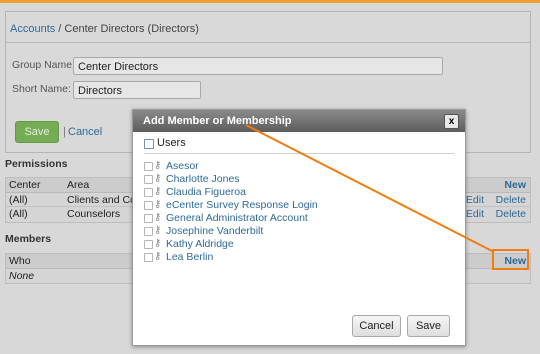 Image resolution: width=540 pixels, height=354 pixels. What do you see at coordinates (137, 90) in the screenshot?
I see `short-name-input: Directors` at bounding box center [137, 90].